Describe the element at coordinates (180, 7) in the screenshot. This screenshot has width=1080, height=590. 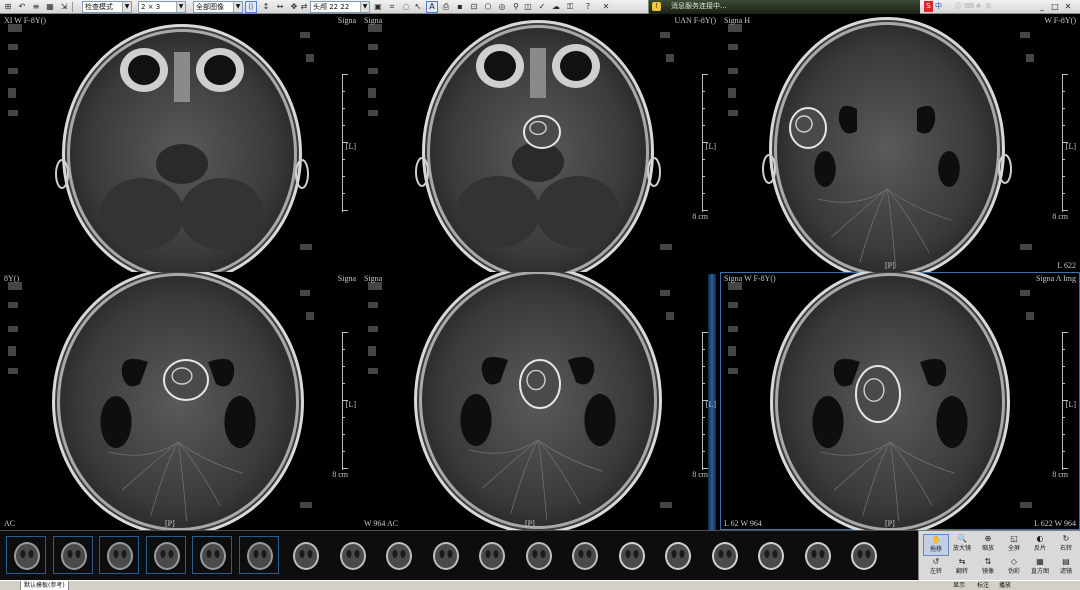
I see `chevron-down-icon: ▼` at that location.